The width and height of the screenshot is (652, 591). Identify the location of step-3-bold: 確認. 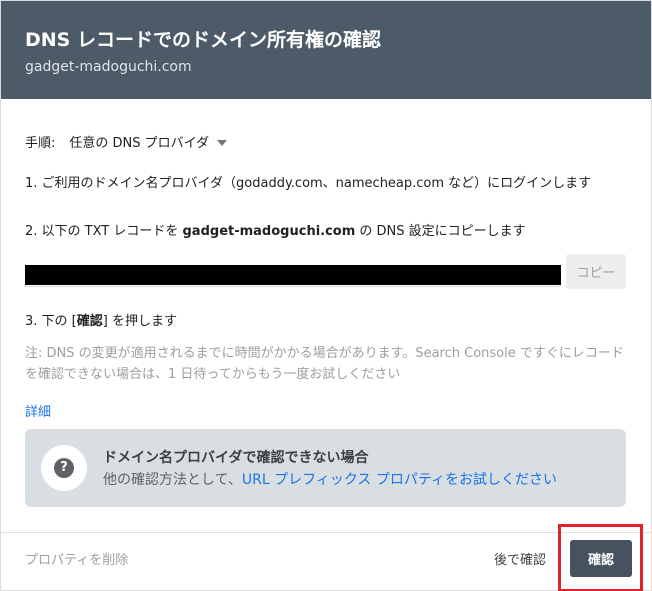
(89, 321).